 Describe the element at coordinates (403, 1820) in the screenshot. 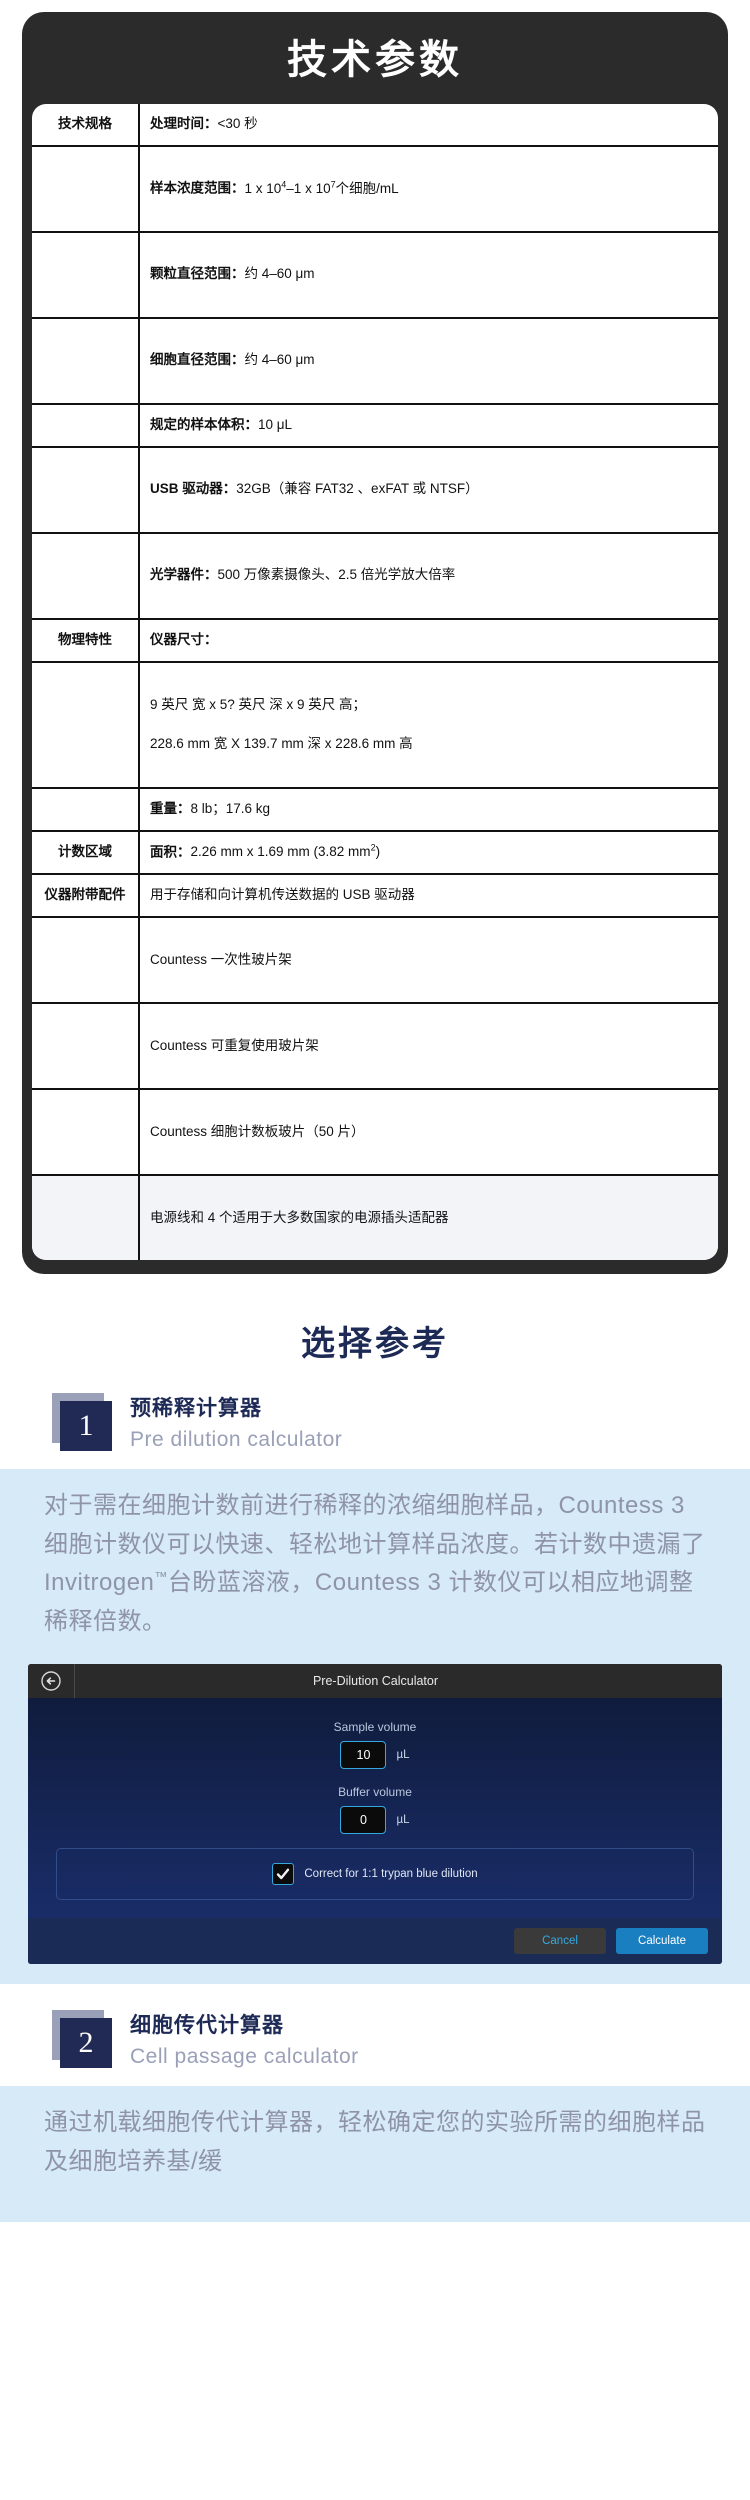

I see `buffer-volume-unit: µL` at that location.